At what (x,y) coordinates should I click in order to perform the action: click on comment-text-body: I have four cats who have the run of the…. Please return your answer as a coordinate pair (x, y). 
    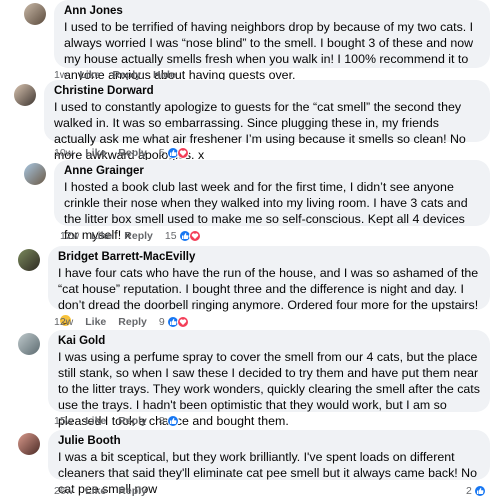
    Looking at the image, I should click on (268, 289).